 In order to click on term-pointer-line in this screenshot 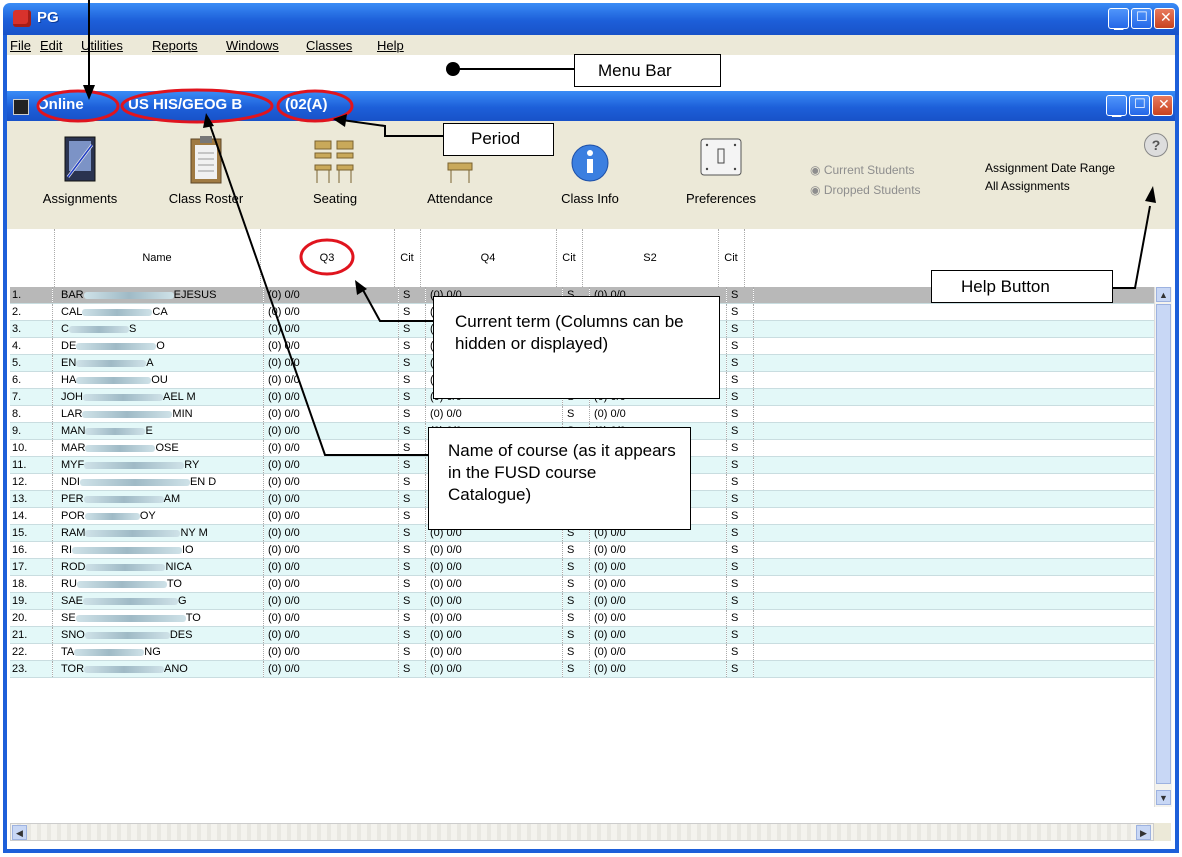, I will do `click(397, 305)`.